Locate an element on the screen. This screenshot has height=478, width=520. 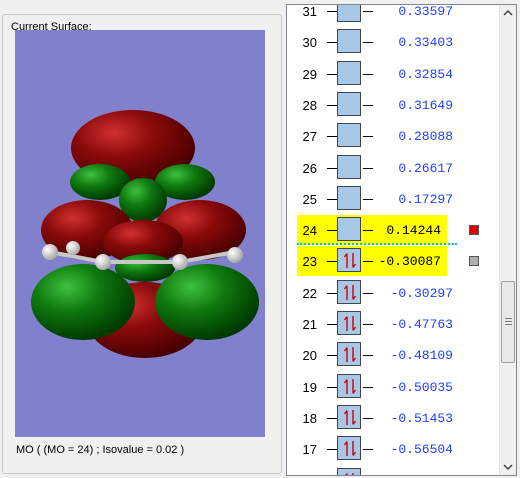
orbital-row-18: 18 -0.51453 is located at coordinates (393, 418).